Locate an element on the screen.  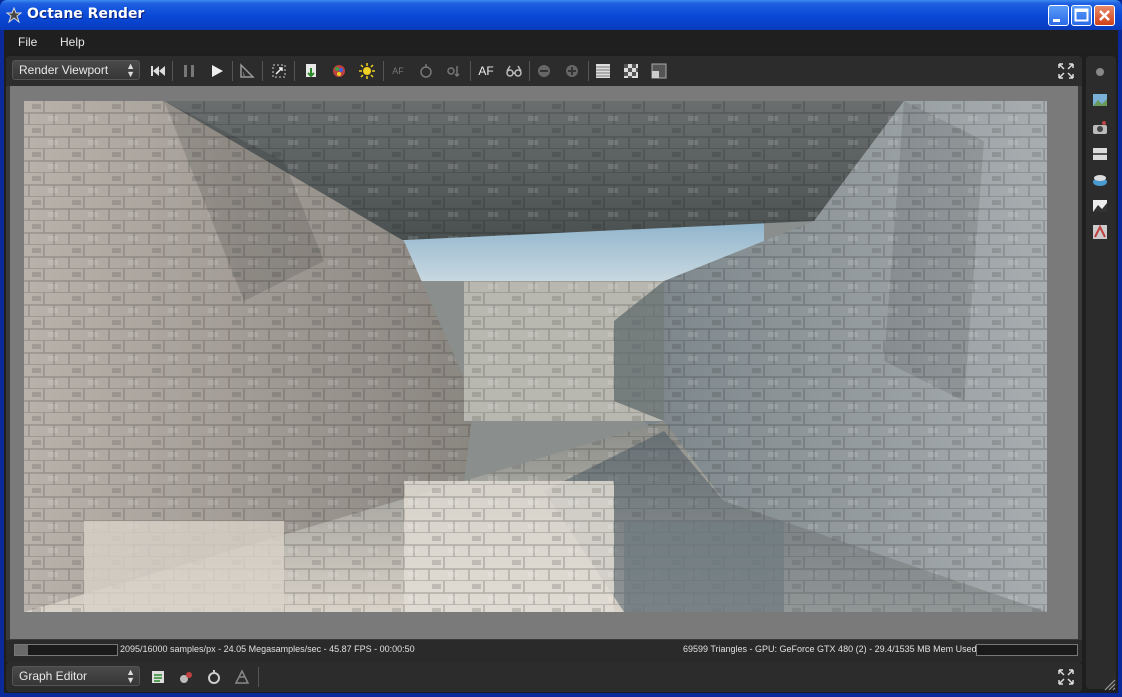
render-toolbar: Render Viewport ▲ ▼ AF AF is located at coordinates (544, 71).